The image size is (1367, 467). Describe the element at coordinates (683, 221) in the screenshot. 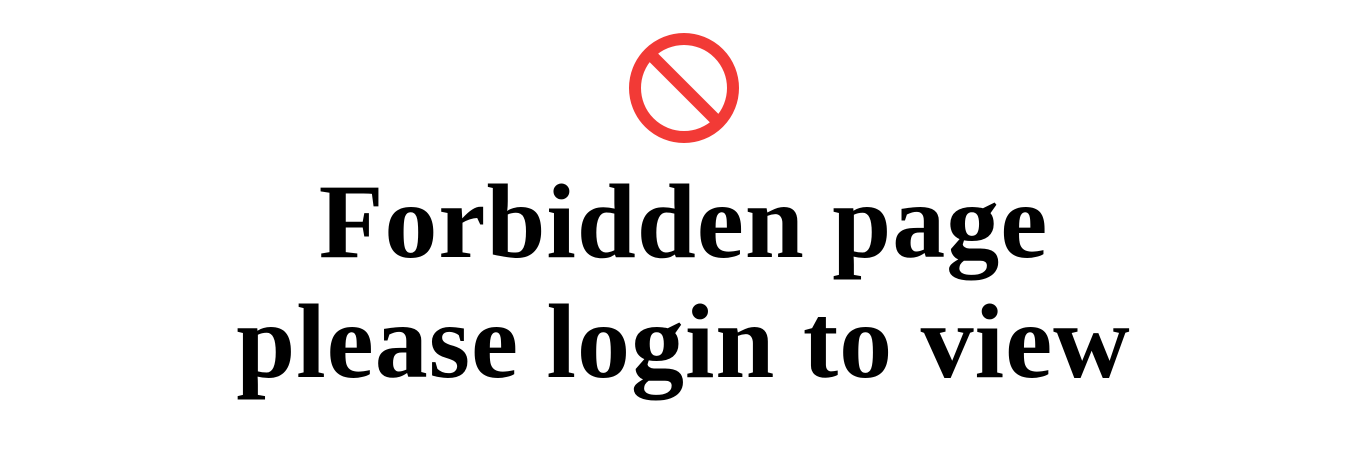

I see `message-line-1: Forbidden page` at that location.